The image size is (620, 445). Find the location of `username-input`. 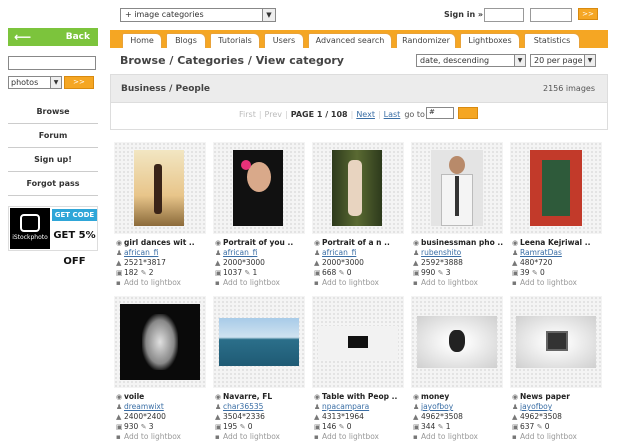

username-input is located at coordinates (504, 15).